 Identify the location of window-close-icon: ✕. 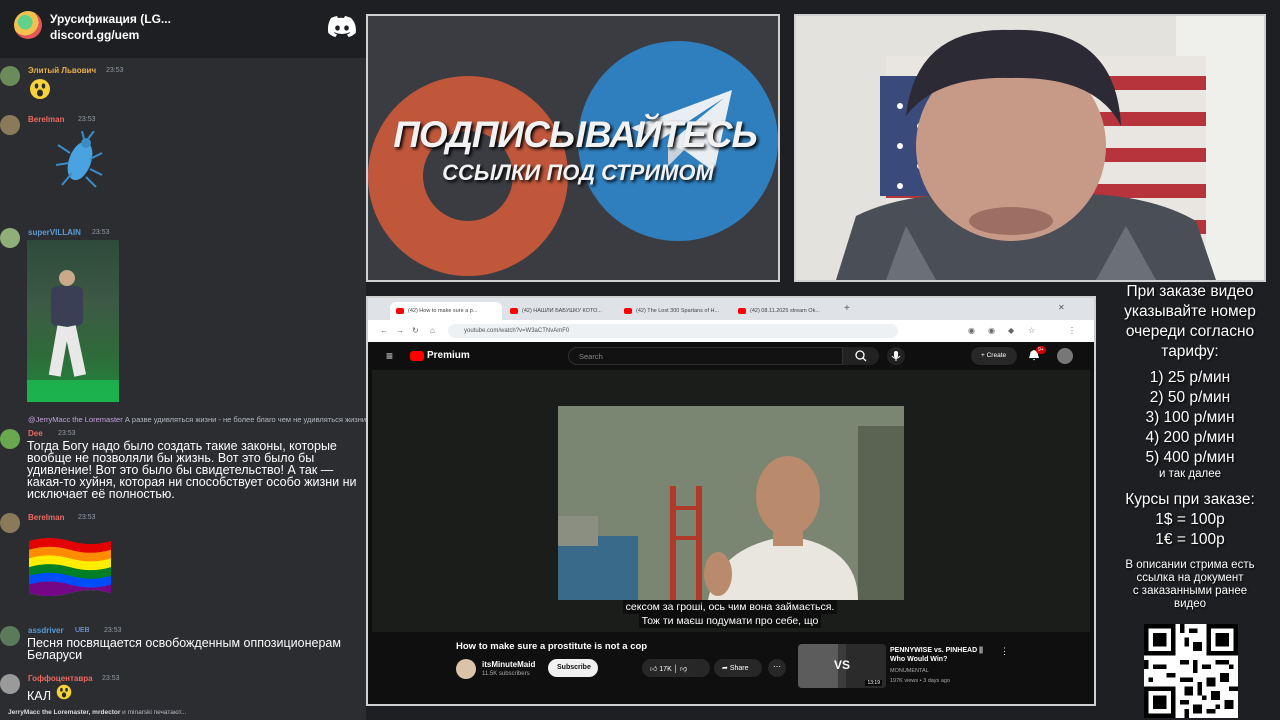
(1061, 307).